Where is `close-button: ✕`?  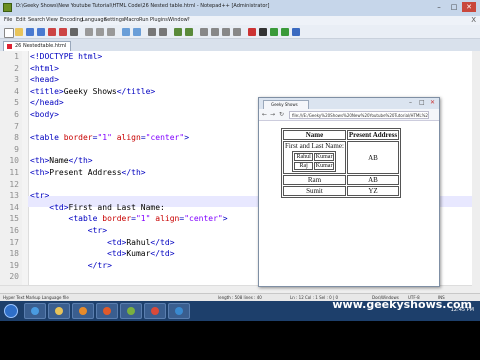 close-button: ✕ is located at coordinates (469, 7).